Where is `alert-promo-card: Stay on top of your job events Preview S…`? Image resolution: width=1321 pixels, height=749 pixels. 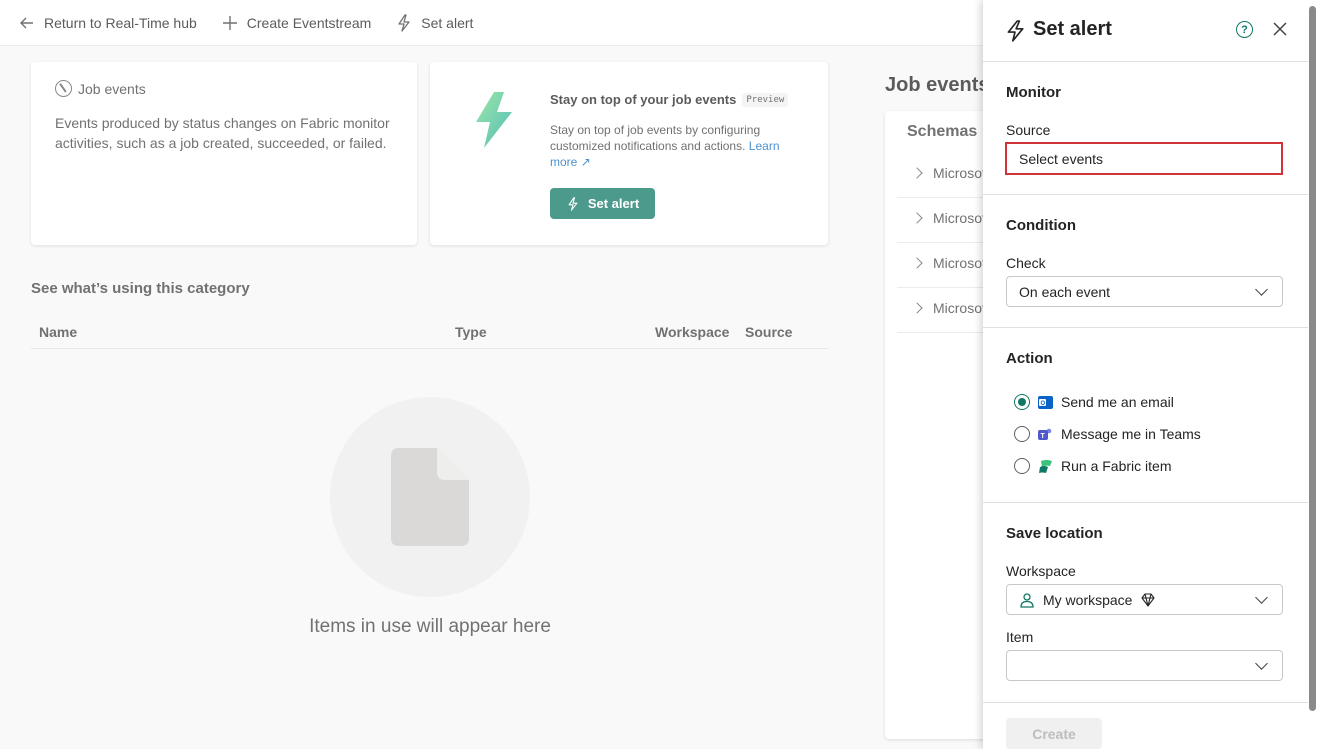 alert-promo-card: Stay on top of your job events Preview S… is located at coordinates (629, 153).